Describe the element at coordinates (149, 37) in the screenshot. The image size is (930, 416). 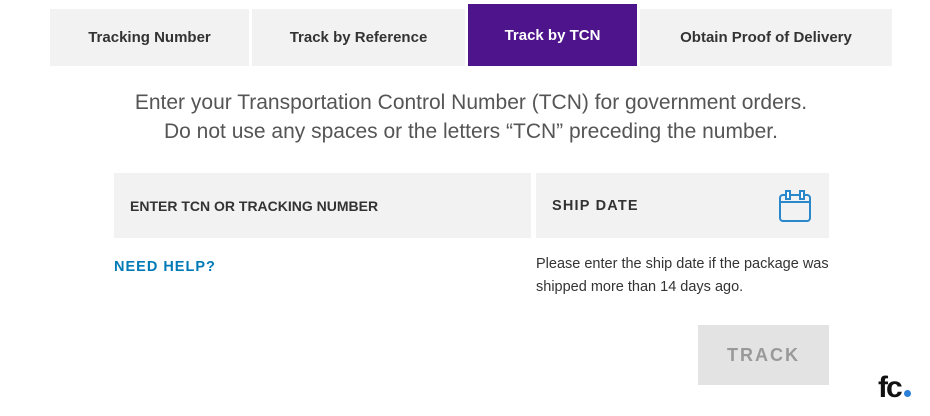
I see `tab-tracking-number: Tracking Number` at that location.